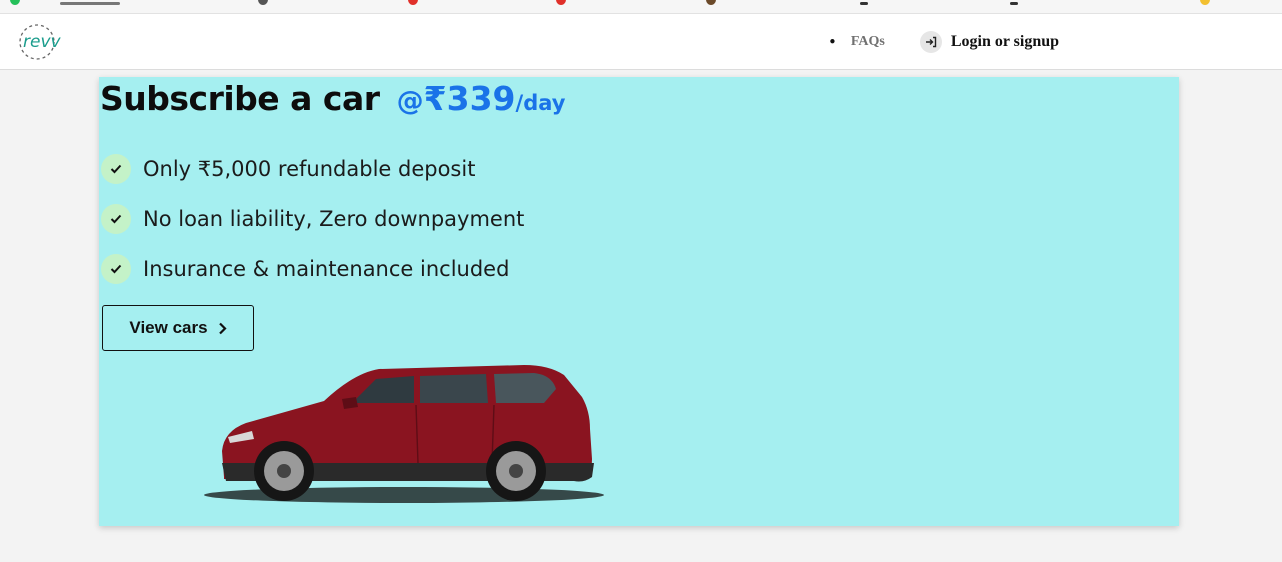  What do you see at coordinates (326, 269) in the screenshot?
I see `feature-text: Insurance & maintenance included` at bounding box center [326, 269].